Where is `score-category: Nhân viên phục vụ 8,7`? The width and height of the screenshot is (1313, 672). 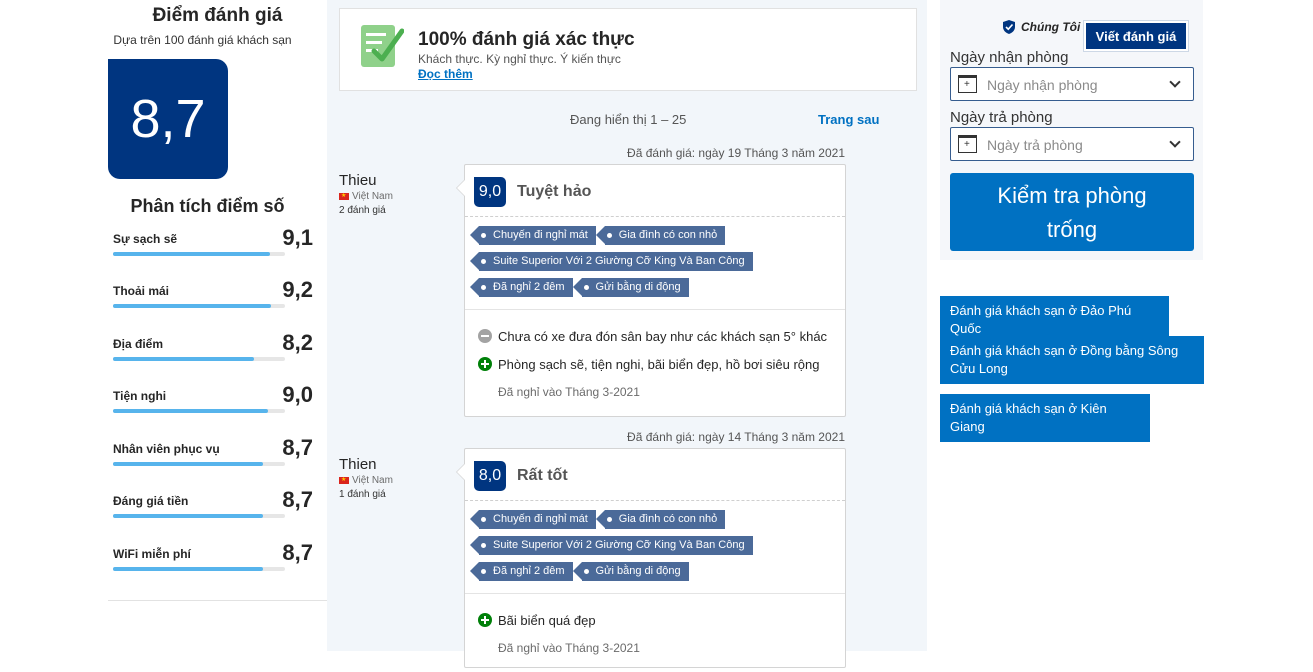
score-category: Nhân viên phục vụ 8,7 is located at coordinates (213, 458).